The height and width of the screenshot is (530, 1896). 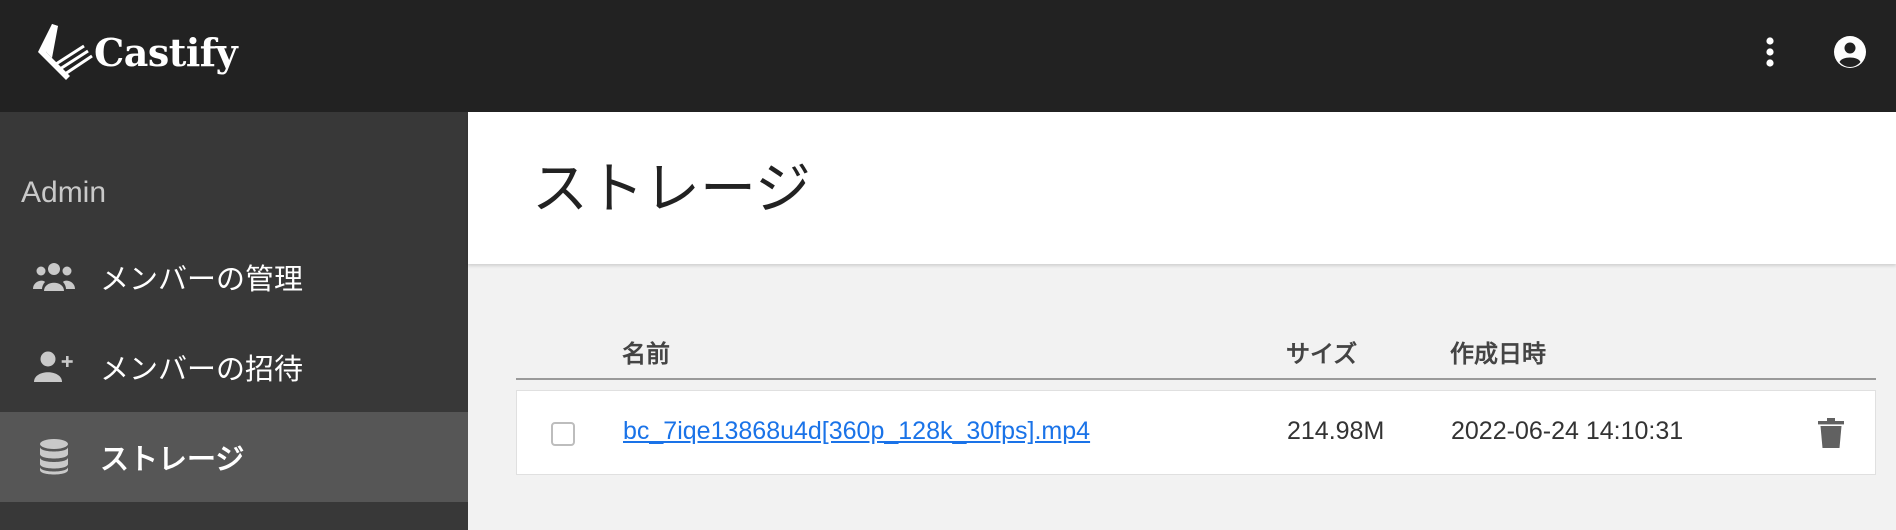 What do you see at coordinates (646, 351) in the screenshot?
I see `column-header-name: 名前` at bounding box center [646, 351].